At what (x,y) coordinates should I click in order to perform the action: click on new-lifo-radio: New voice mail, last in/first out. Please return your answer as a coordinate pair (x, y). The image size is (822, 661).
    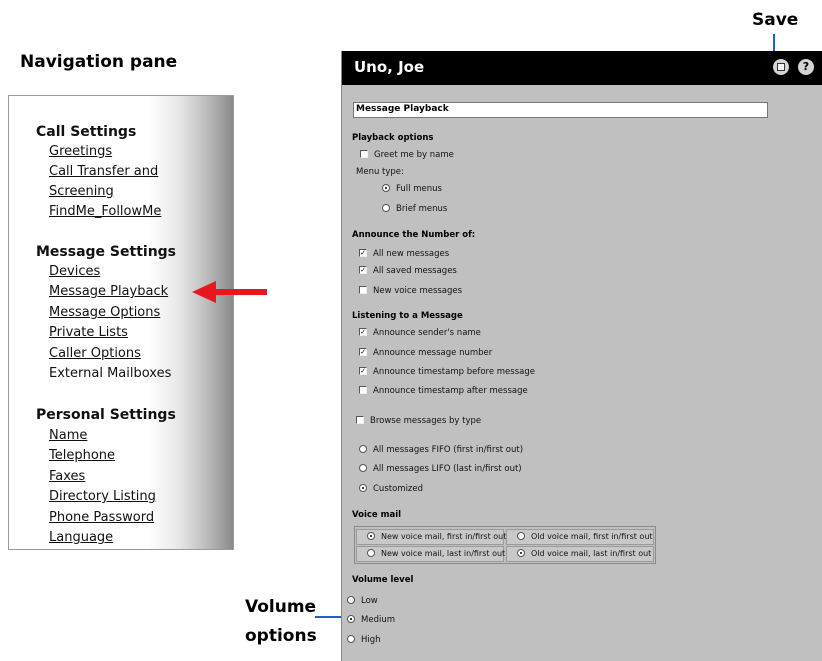
    Looking at the image, I should click on (431, 554).